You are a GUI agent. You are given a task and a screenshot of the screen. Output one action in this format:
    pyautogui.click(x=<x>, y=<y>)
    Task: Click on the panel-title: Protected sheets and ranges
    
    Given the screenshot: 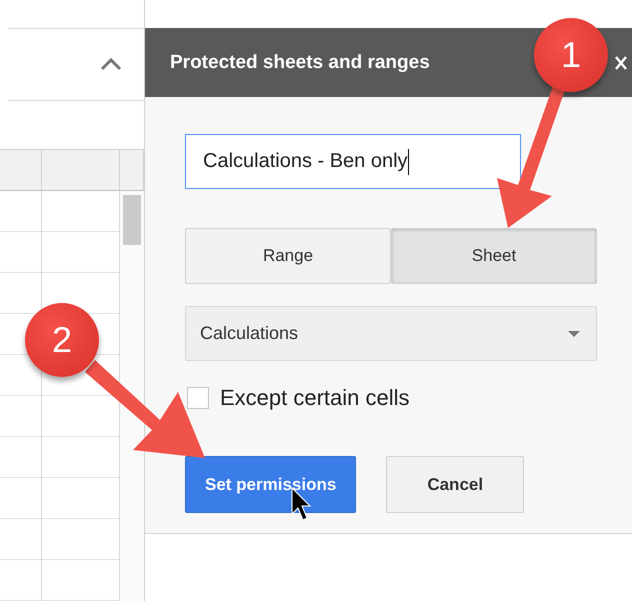 What is the action you would take?
    pyautogui.click(x=300, y=63)
    